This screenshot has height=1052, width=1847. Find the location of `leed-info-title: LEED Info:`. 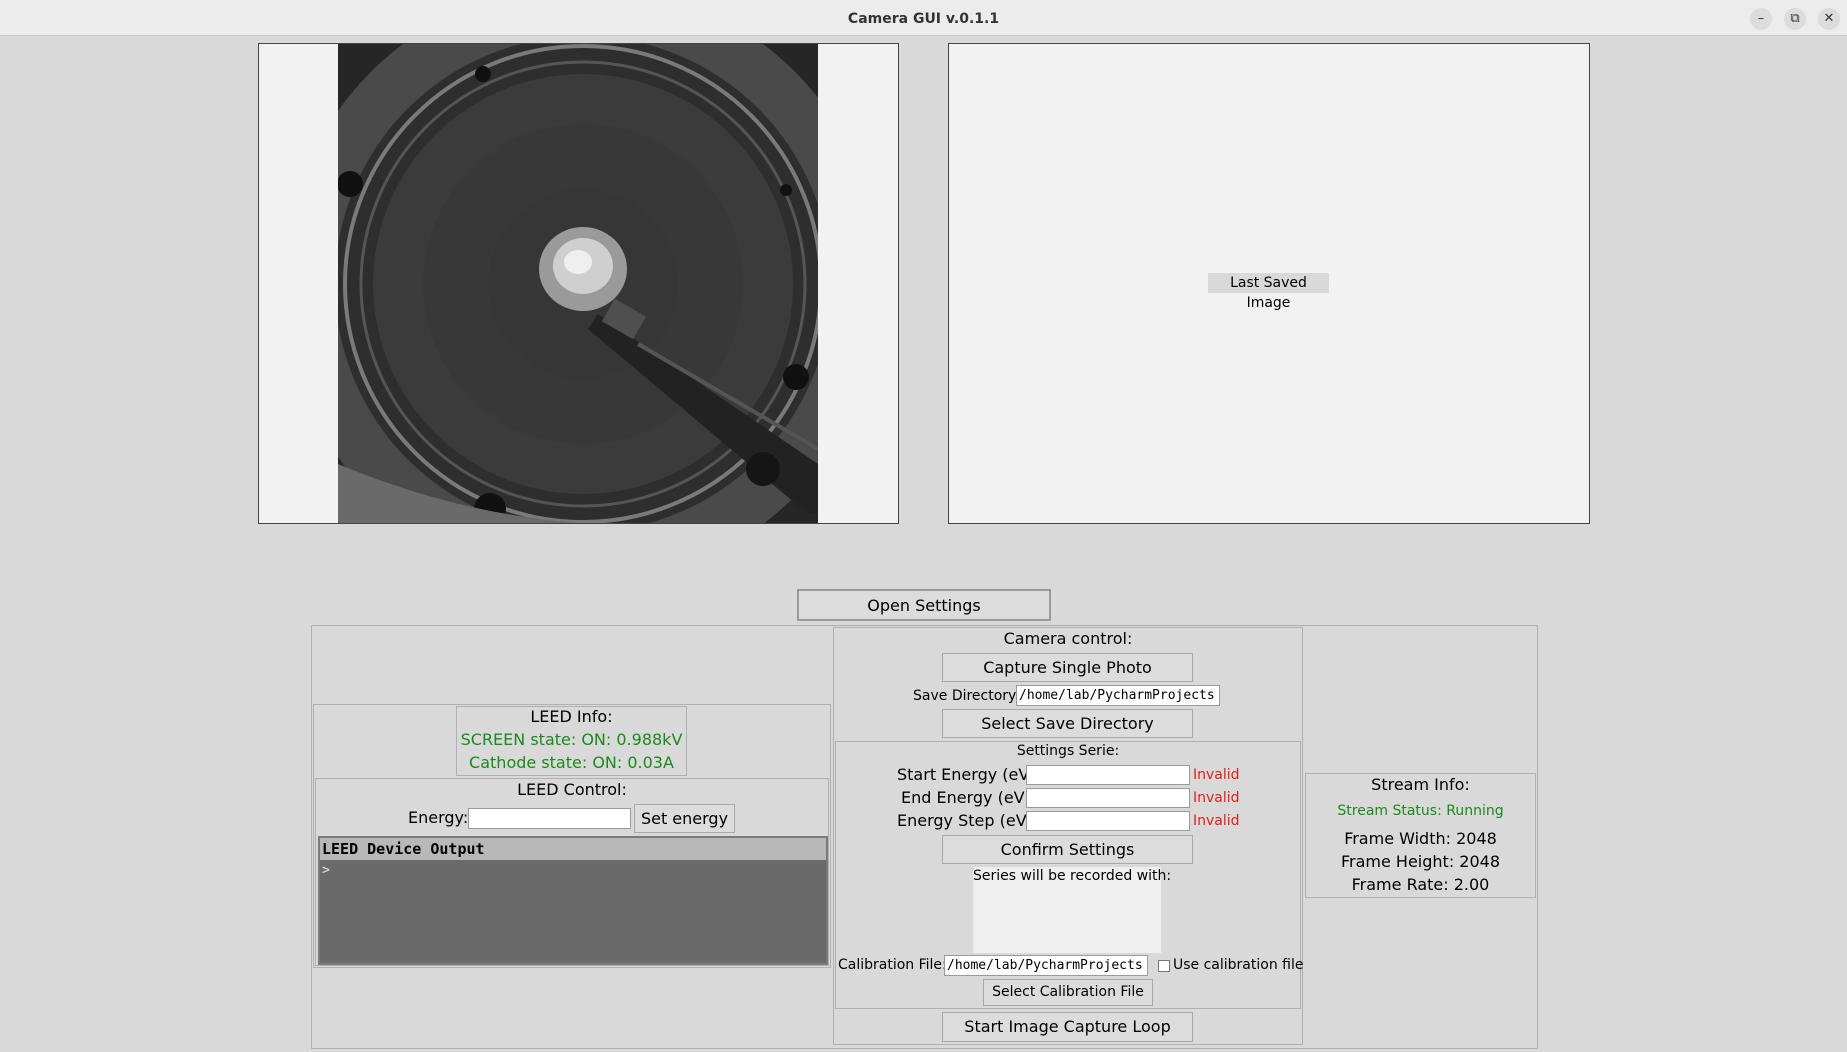

leed-info-title: LEED Info: is located at coordinates (571, 716).